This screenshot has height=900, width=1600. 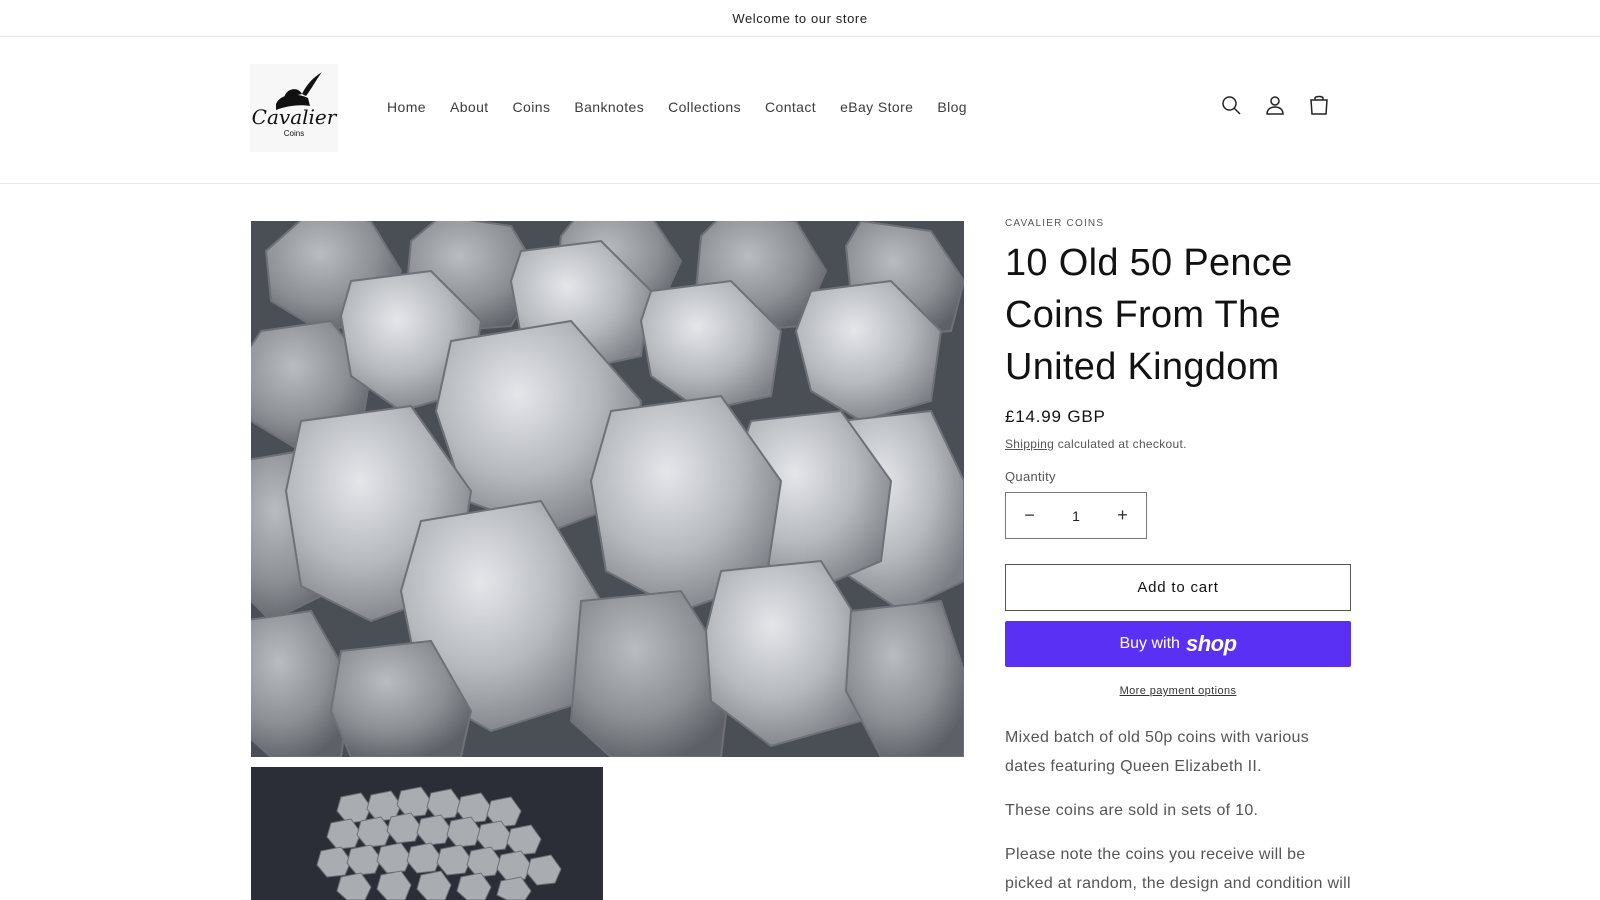 What do you see at coordinates (469, 107) in the screenshot?
I see `nav-about: About` at bounding box center [469, 107].